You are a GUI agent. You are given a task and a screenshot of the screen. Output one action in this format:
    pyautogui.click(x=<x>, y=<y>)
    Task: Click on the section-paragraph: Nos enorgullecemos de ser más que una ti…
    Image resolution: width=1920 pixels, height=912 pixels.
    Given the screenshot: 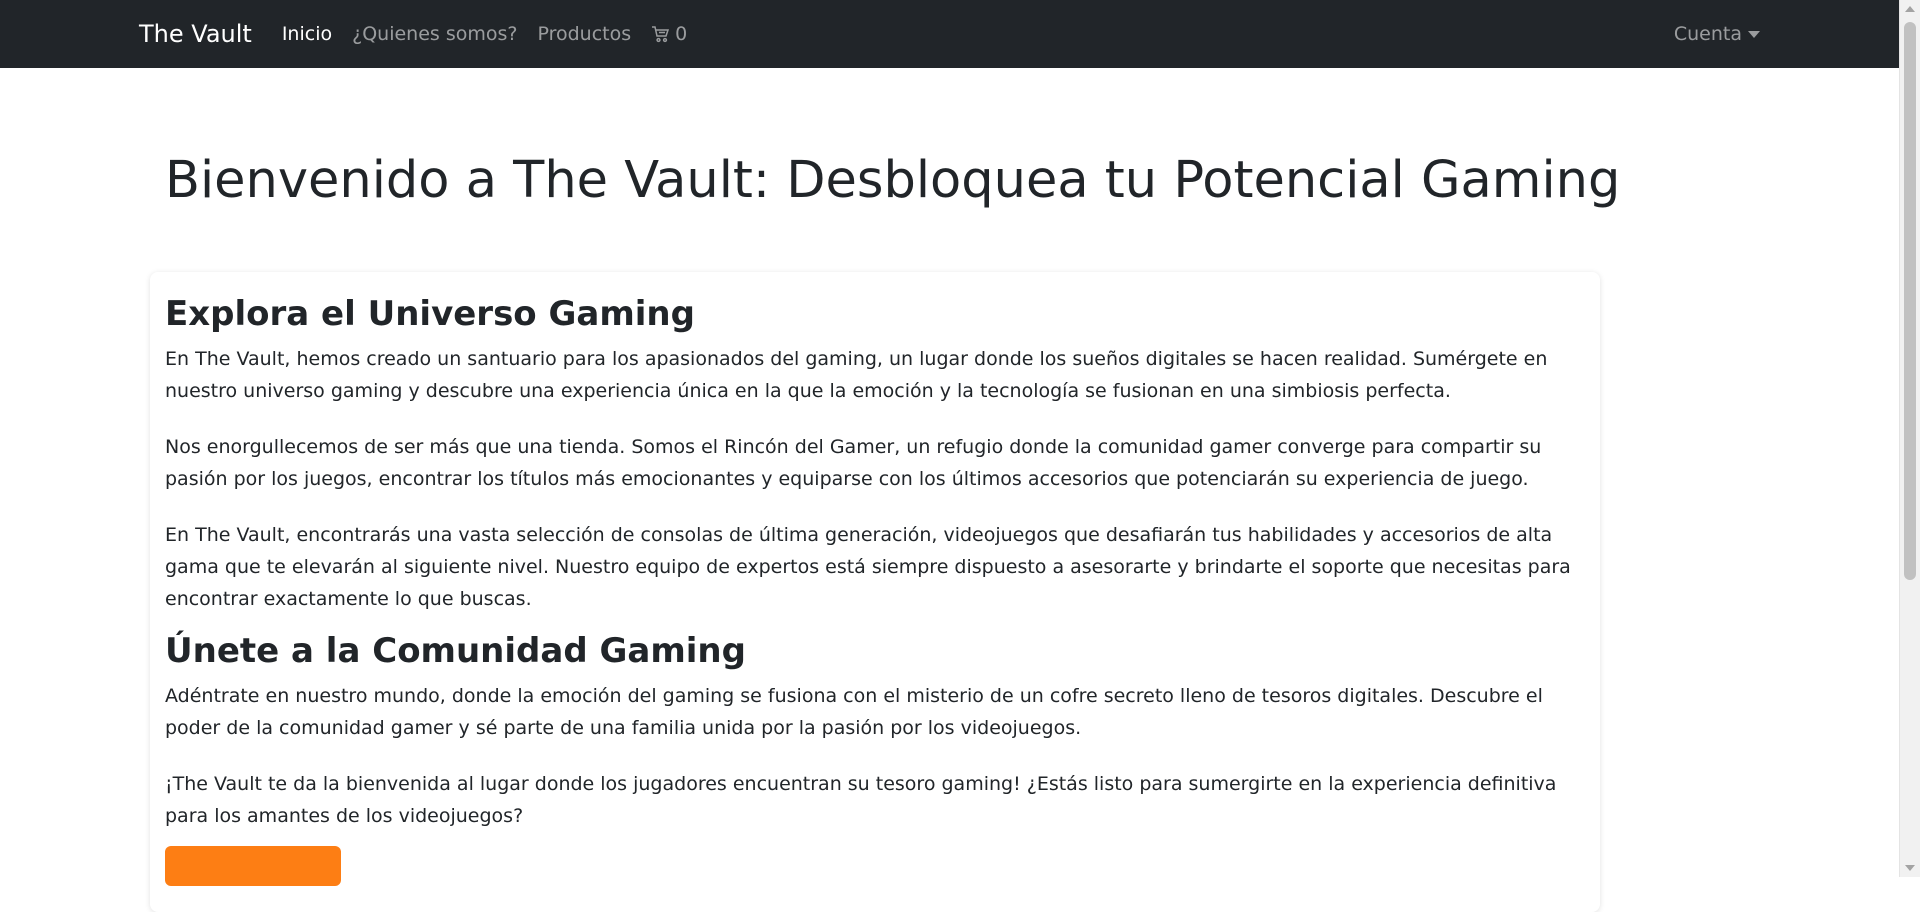 What is the action you would take?
    pyautogui.click(x=853, y=462)
    